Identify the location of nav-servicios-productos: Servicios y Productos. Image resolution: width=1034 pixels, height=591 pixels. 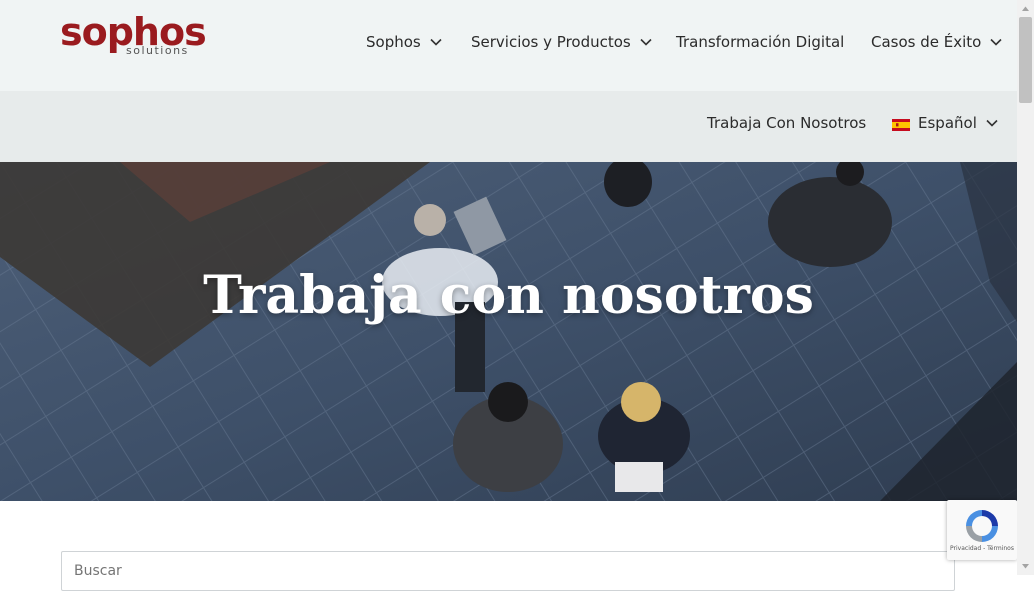
(562, 42).